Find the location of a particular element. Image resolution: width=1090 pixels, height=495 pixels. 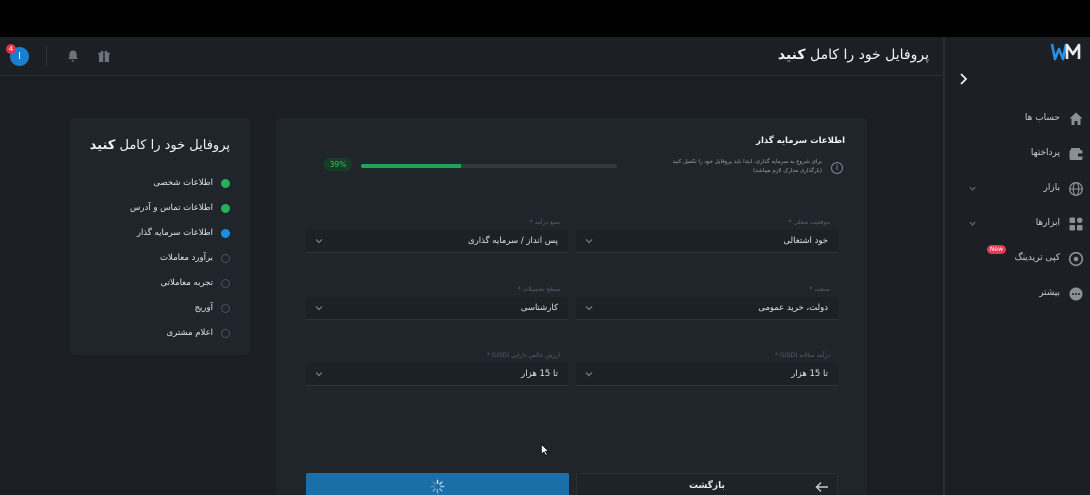

annual-income-select: تا 15 هزار is located at coordinates (707, 374).